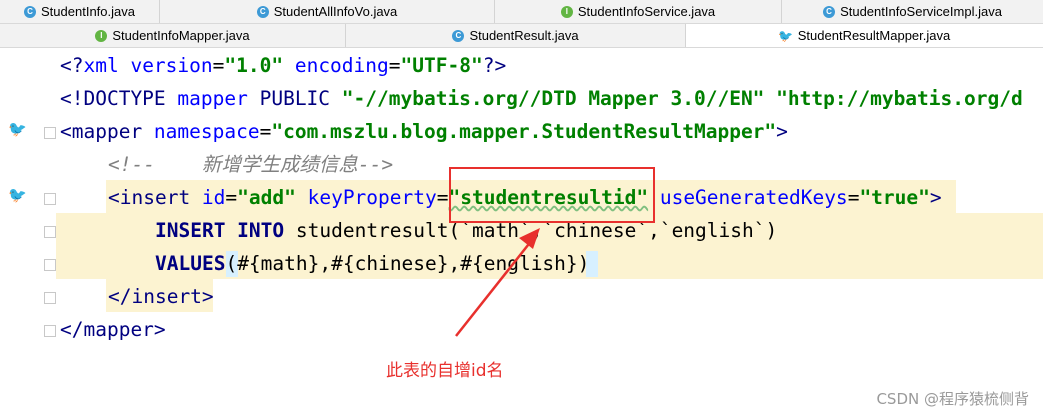  Describe the element at coordinates (497, 282) in the screenshot. I see `annotation-arrow` at that location.